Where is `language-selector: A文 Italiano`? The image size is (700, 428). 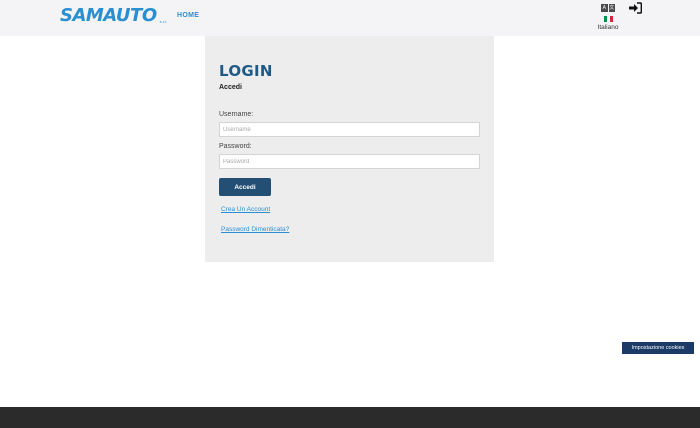
language-selector: A文 Italiano is located at coordinates (608, 17).